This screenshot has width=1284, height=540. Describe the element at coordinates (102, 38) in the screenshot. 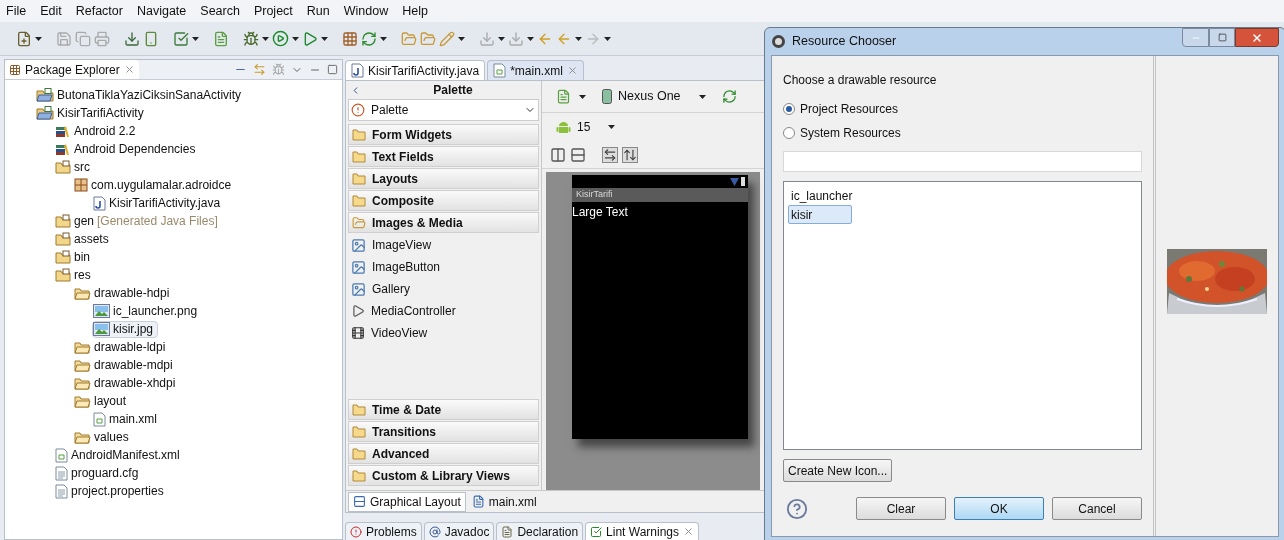

I see `print-icon` at that location.